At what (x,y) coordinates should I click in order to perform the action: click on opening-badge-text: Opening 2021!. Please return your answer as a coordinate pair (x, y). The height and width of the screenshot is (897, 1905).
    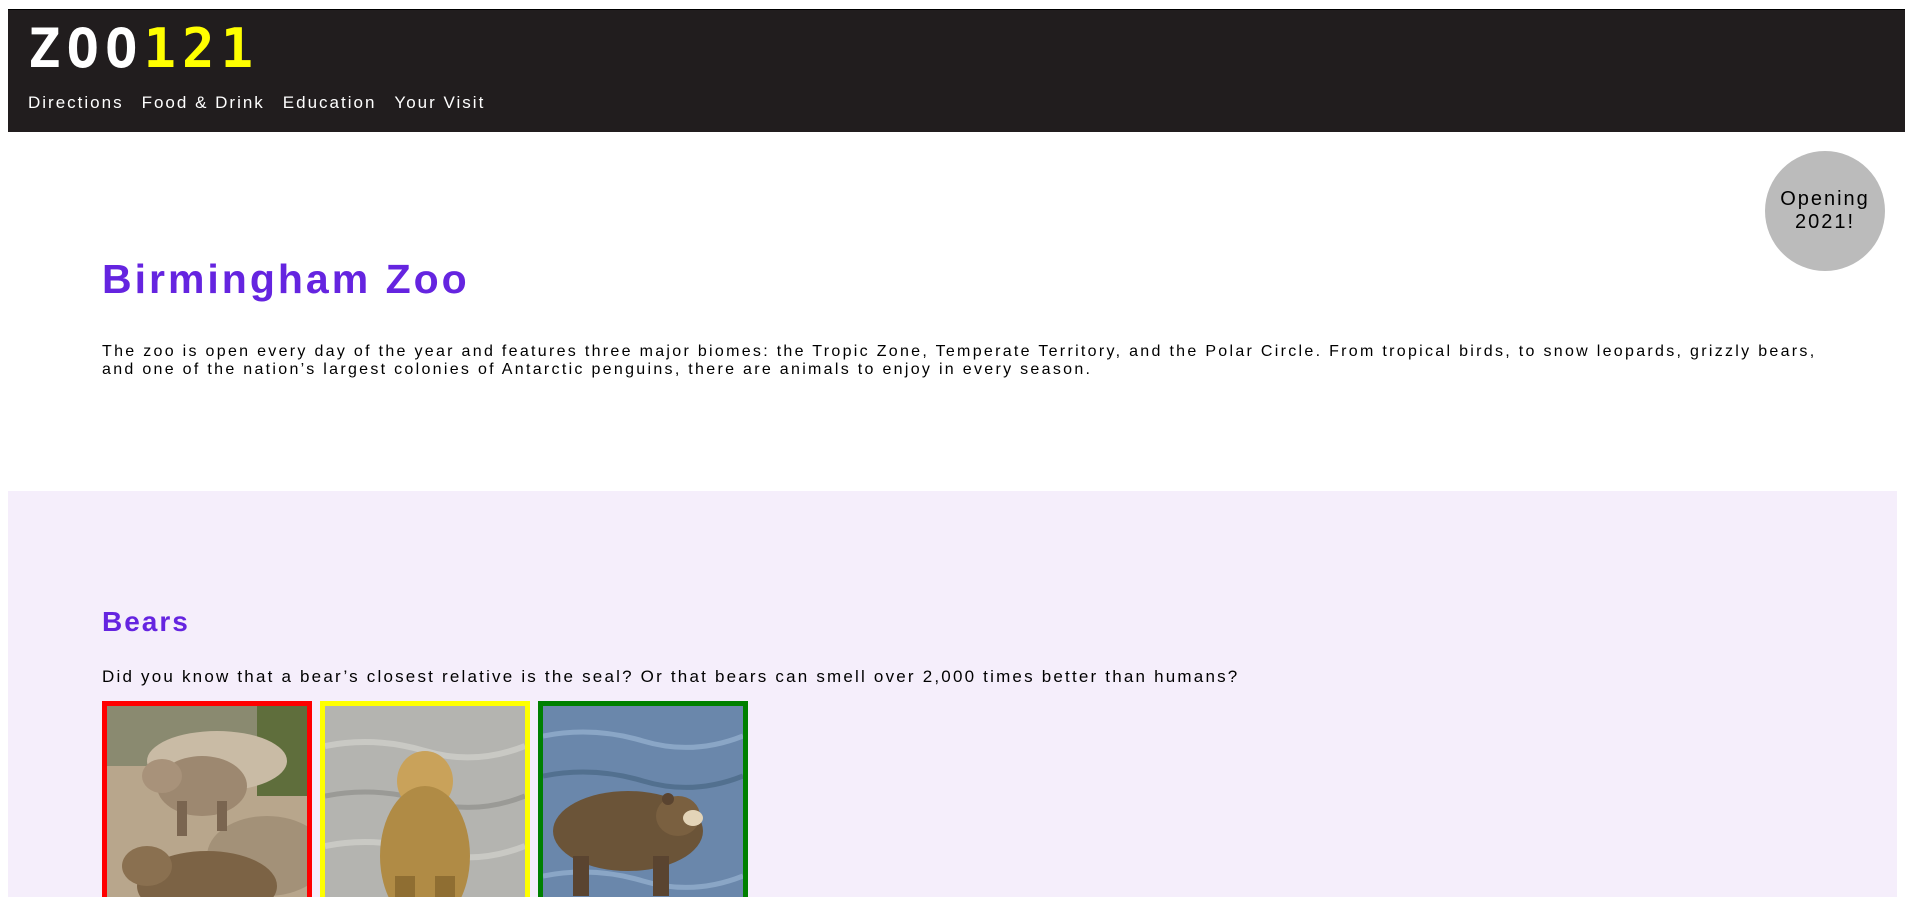
    Looking at the image, I should click on (1825, 210).